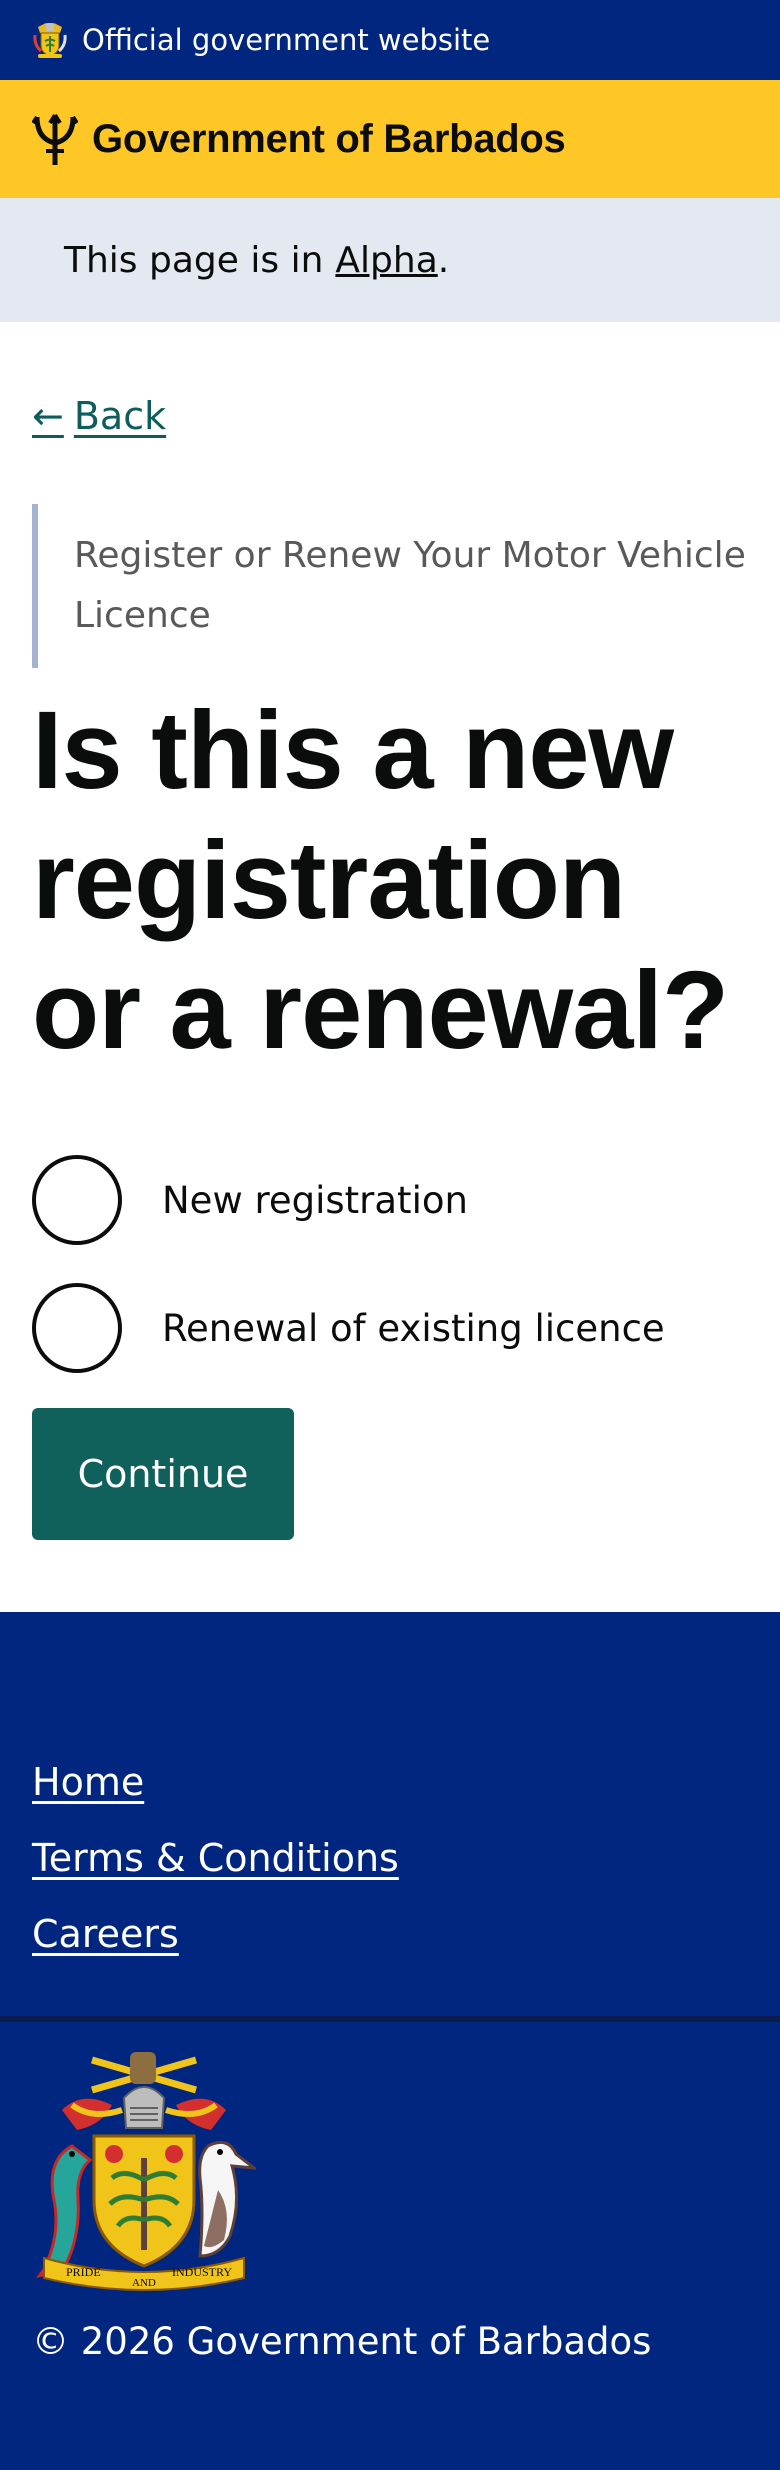 The width and height of the screenshot is (780, 2470). What do you see at coordinates (342, 2341) in the screenshot?
I see `copyright-text: © 2026 Government of Barbados` at bounding box center [342, 2341].